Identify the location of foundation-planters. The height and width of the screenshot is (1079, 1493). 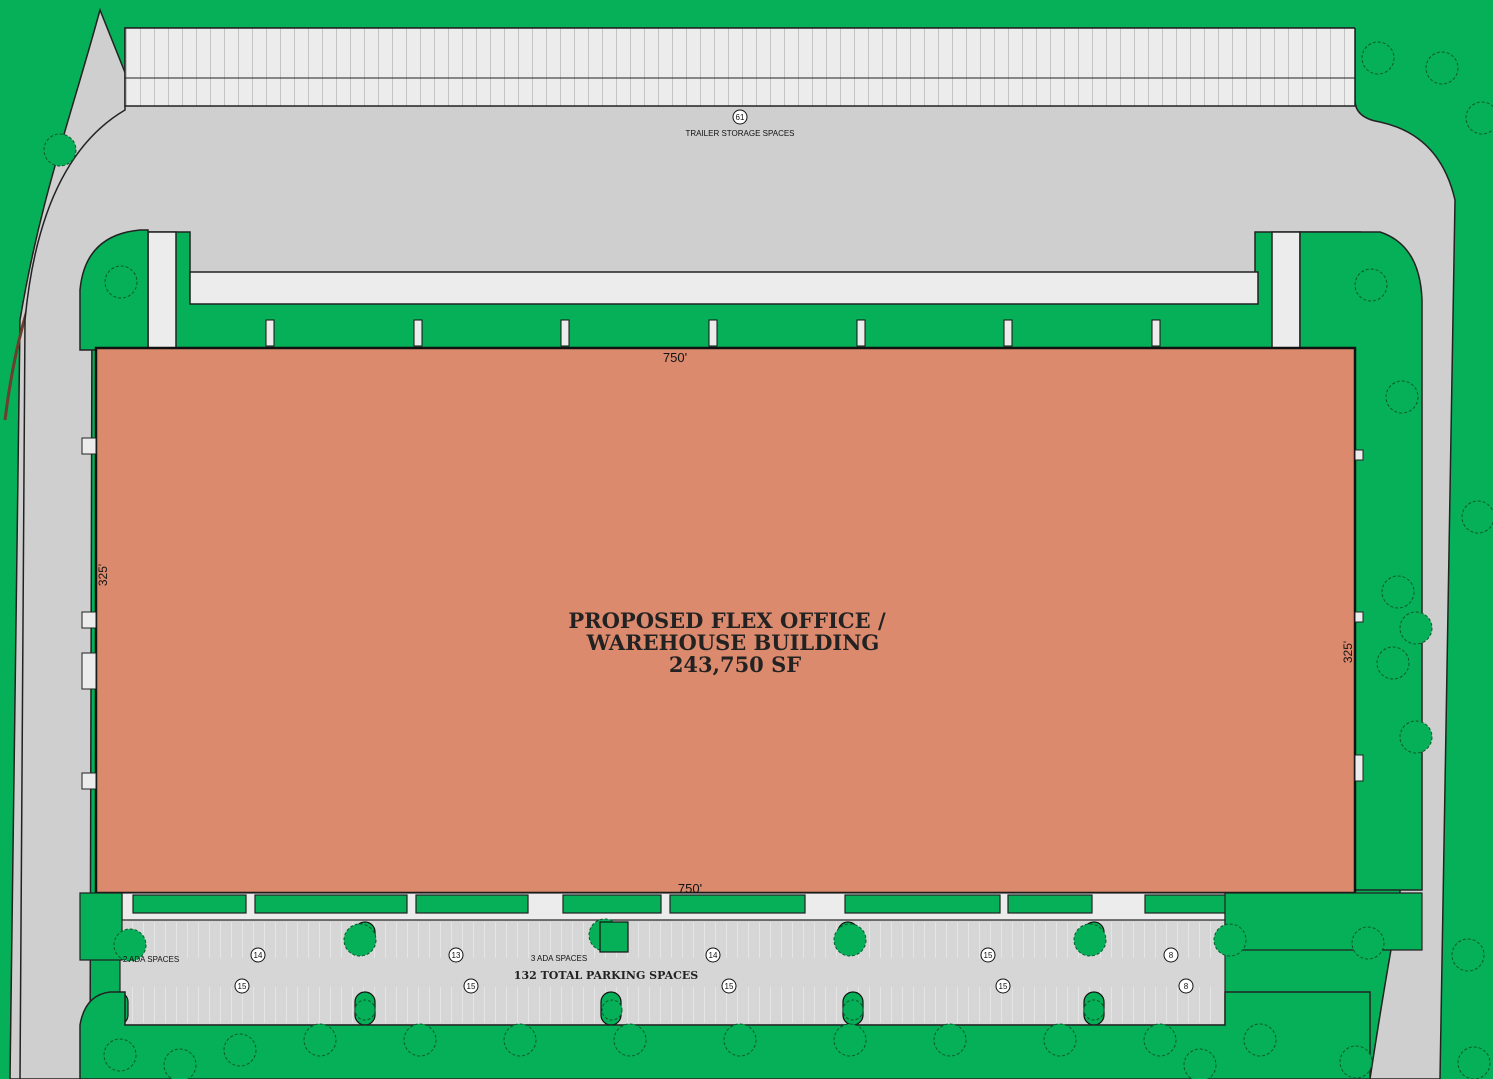
(679, 904).